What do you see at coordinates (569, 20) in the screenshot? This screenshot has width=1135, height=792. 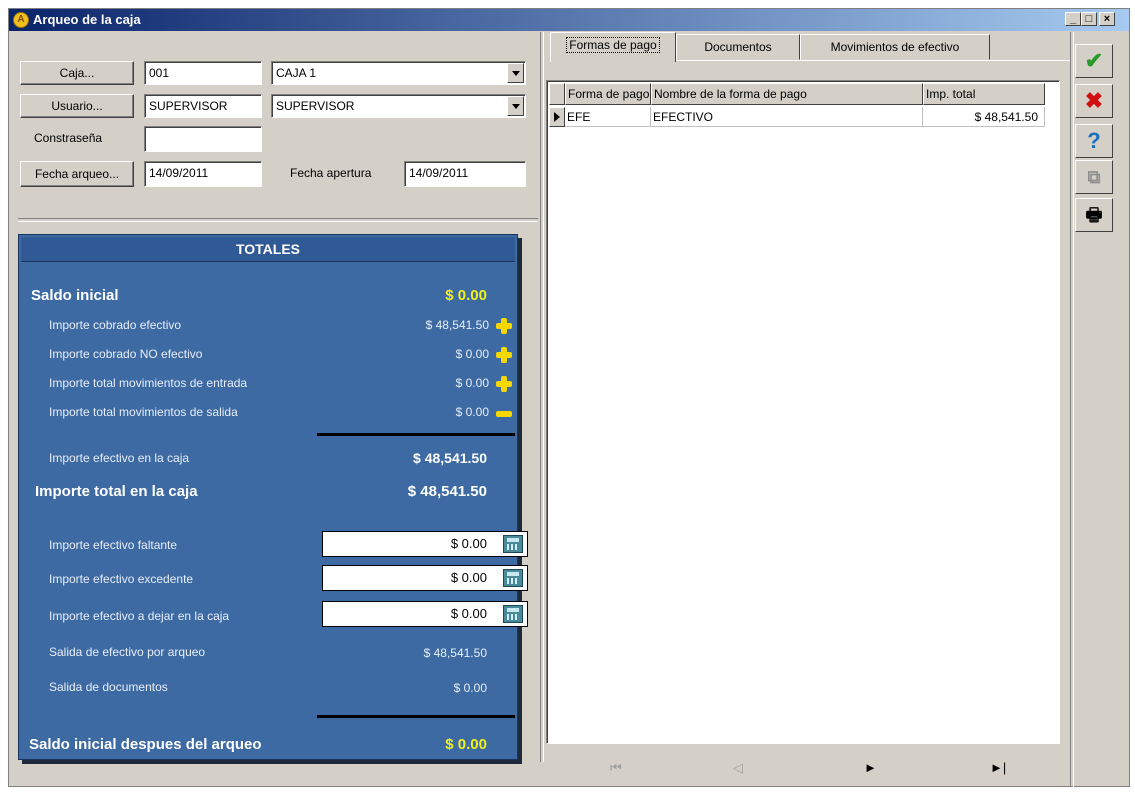 I see `title-bar: A Arqueo de la caja _ □ ×` at bounding box center [569, 20].